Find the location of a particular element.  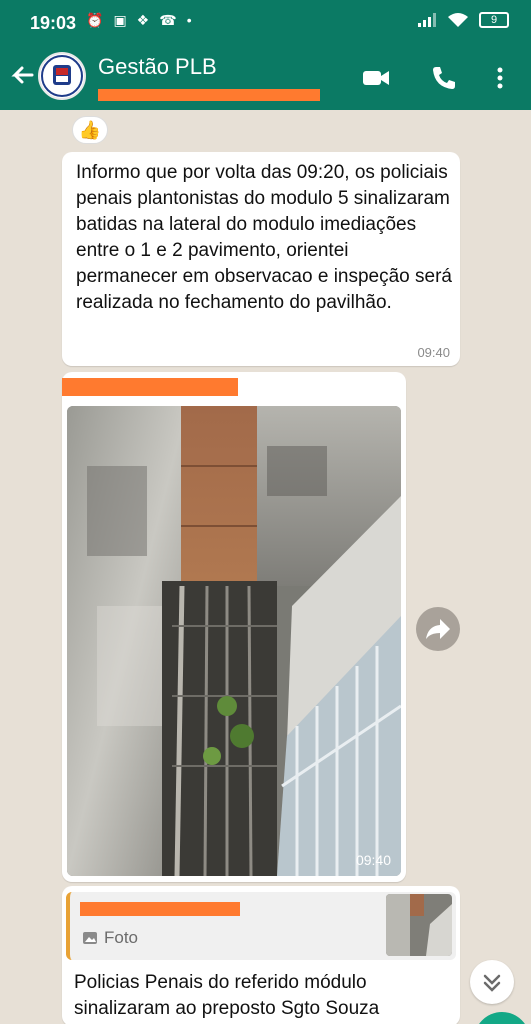

back-arrow-icon is located at coordinates (22, 76).